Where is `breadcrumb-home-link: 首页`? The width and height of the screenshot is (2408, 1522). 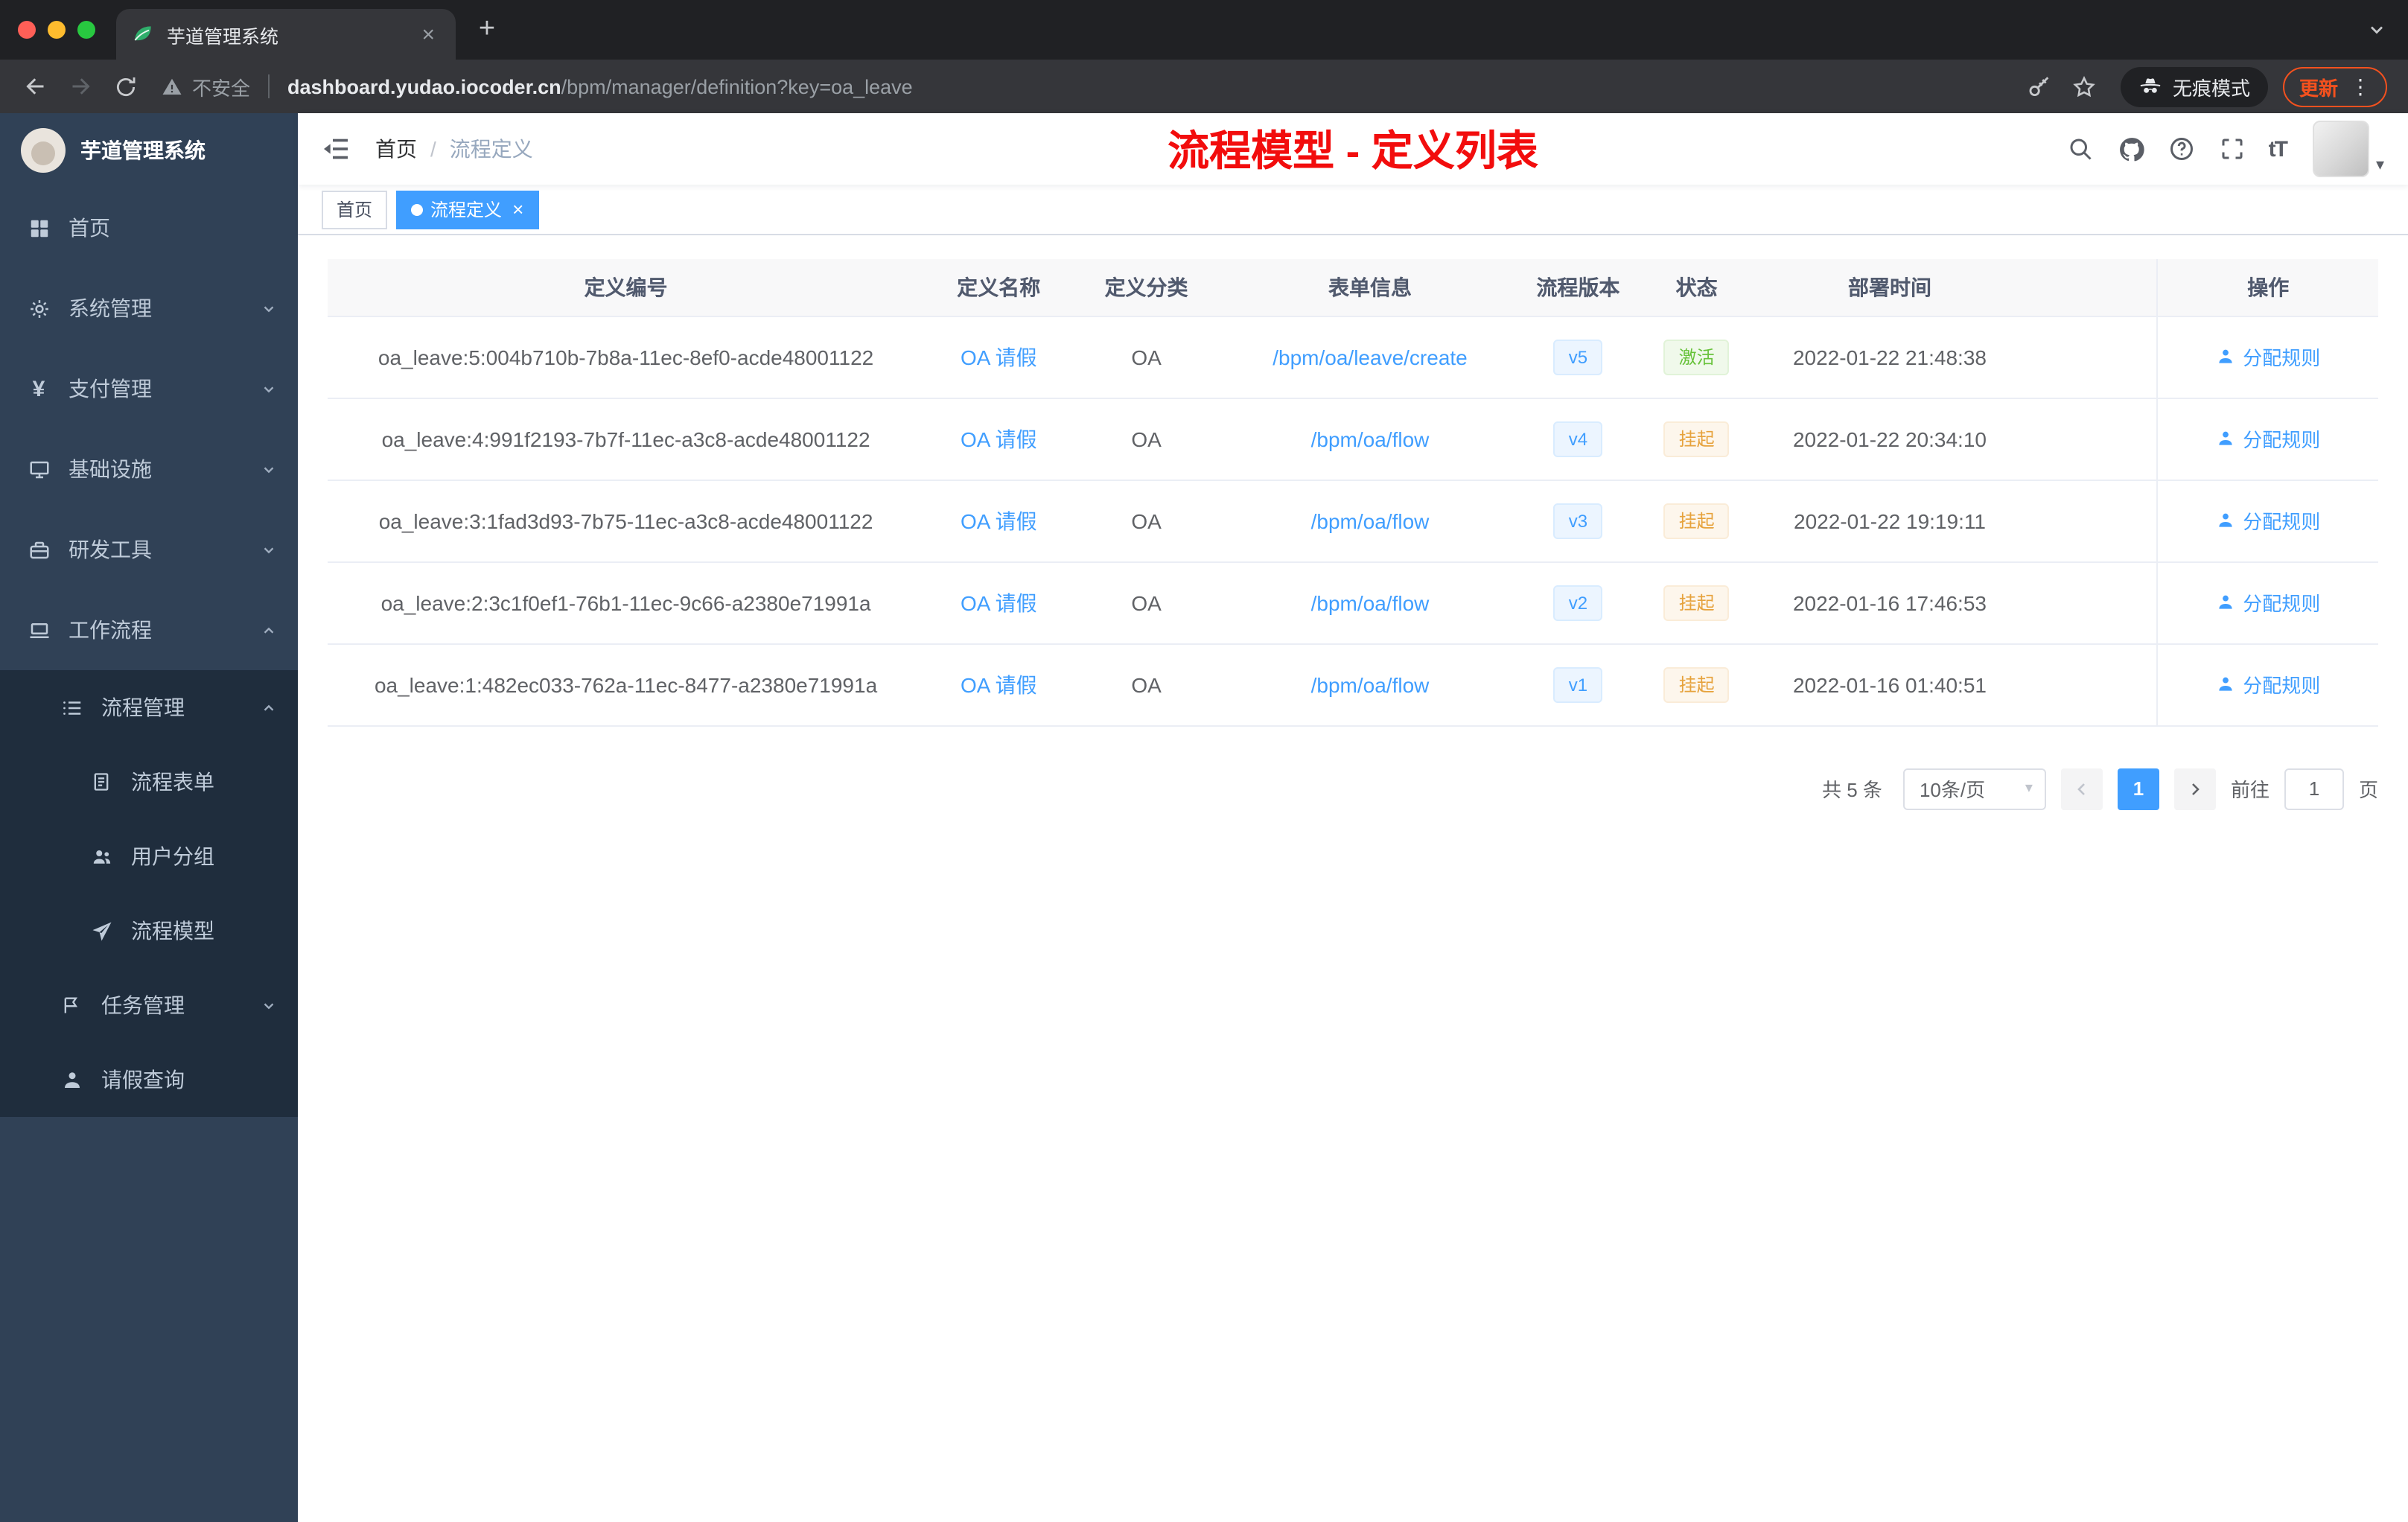 breadcrumb-home-link: 首页 is located at coordinates (396, 149).